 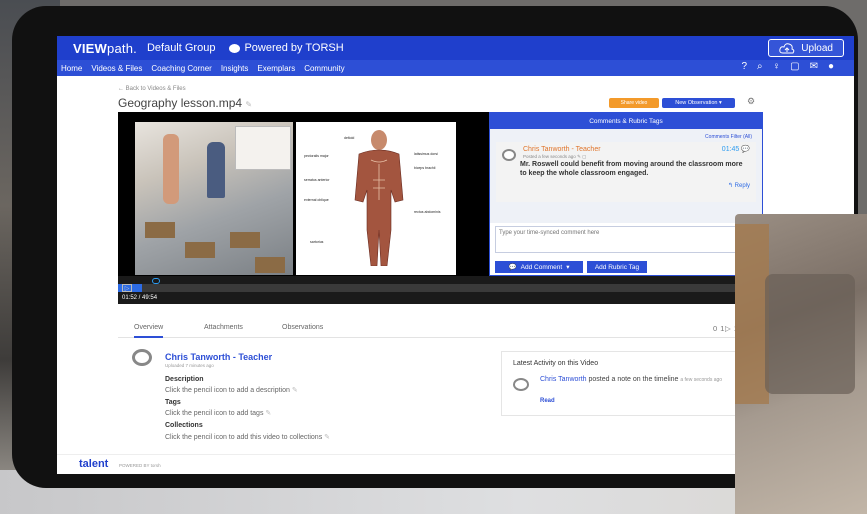 What do you see at coordinates (626, 137) in the screenshot?
I see `comments-filter: Comments Filter (All)` at bounding box center [626, 137].